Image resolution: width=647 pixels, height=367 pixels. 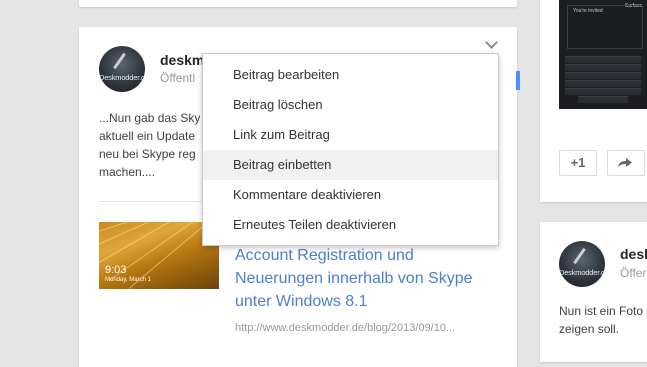 I want to click on menu-item-disable-comments: Kommentare deaktivieren, so click(x=350, y=195).